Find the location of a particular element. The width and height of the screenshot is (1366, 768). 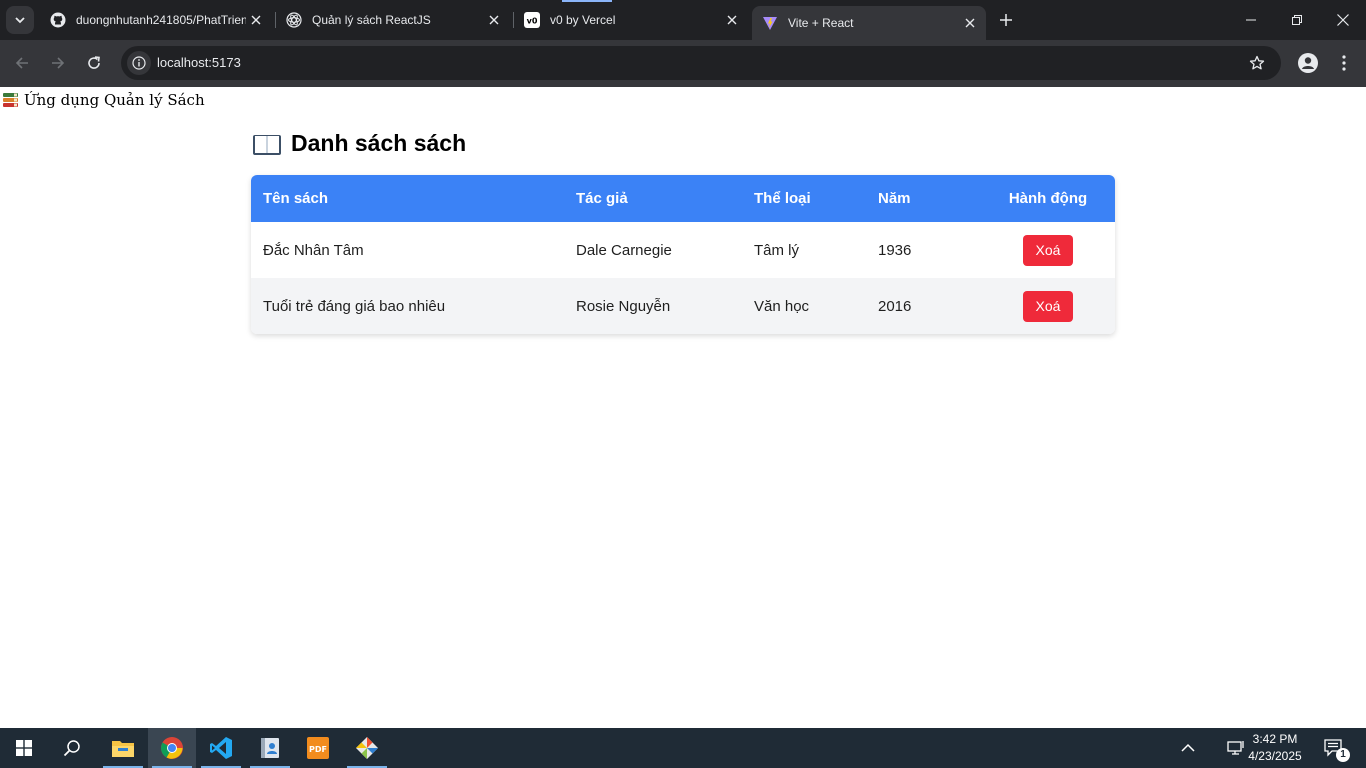

table-header: Tên sách Tác giả Thể loại Năm Hành động is located at coordinates (683, 198).